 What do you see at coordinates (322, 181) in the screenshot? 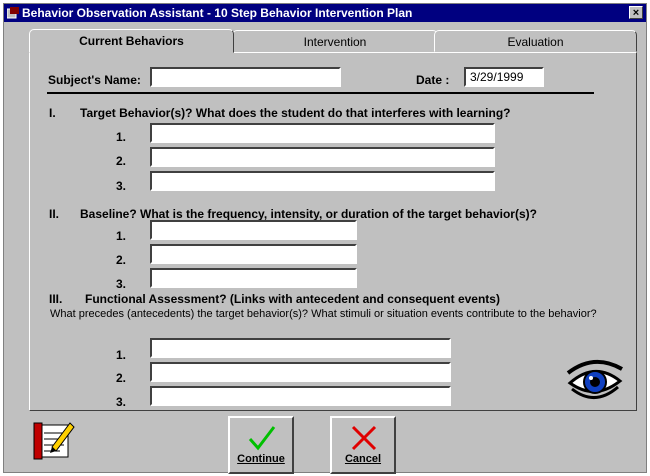
I see `target-behavior-3-field` at bounding box center [322, 181].